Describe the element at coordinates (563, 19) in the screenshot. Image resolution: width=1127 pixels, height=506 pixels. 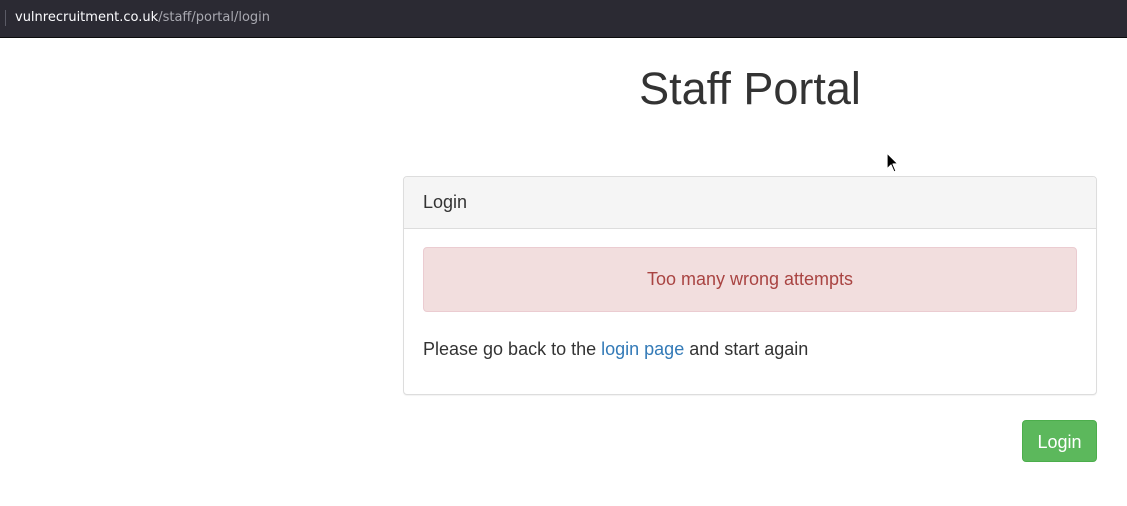
I see `browser-url-bar: vulnrecruitment.co.uk/staff/portal/login` at that location.